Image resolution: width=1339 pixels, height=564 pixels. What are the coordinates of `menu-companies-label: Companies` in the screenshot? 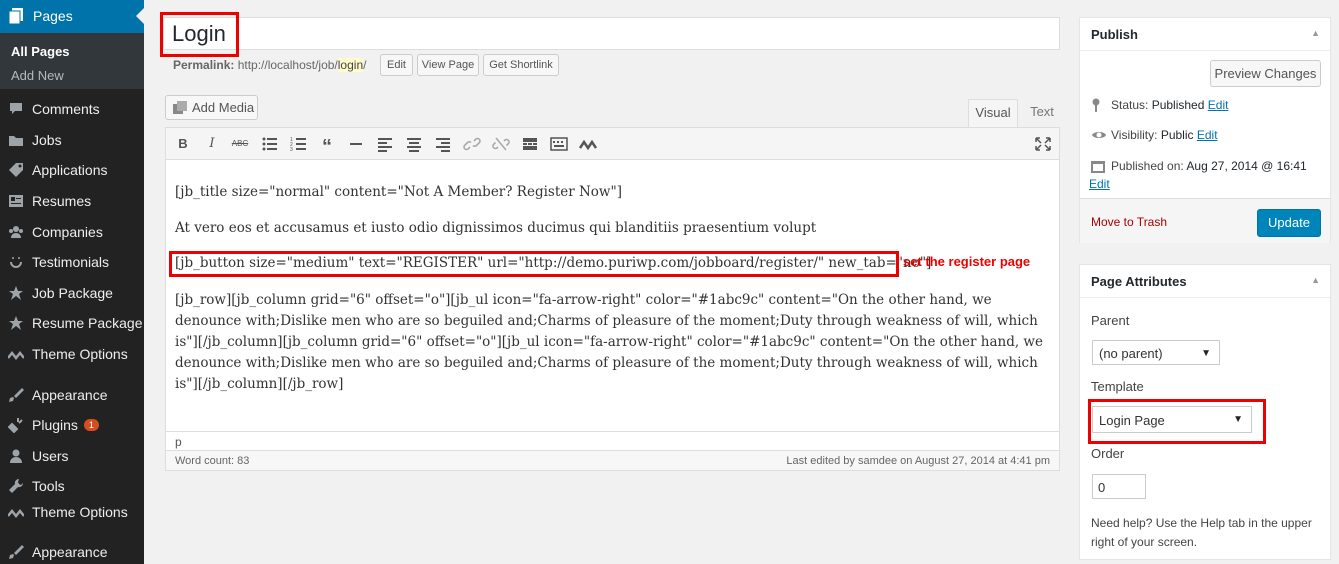 It's located at (67, 232).